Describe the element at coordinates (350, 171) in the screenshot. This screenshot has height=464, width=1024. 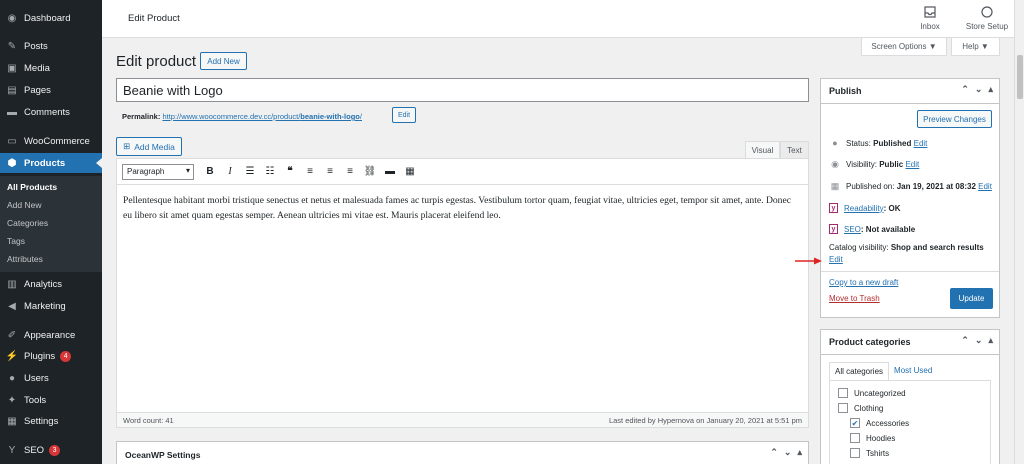
I see `align-right-icon: ≡` at that location.